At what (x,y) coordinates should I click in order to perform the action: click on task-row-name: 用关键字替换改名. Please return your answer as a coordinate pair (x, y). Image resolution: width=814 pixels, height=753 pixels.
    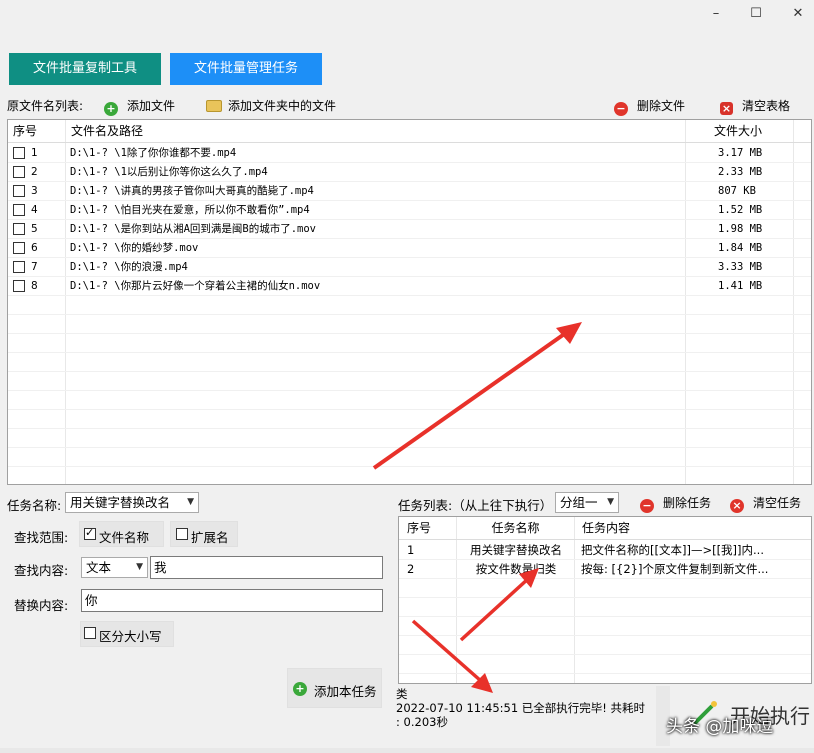
    Looking at the image, I should click on (516, 550).